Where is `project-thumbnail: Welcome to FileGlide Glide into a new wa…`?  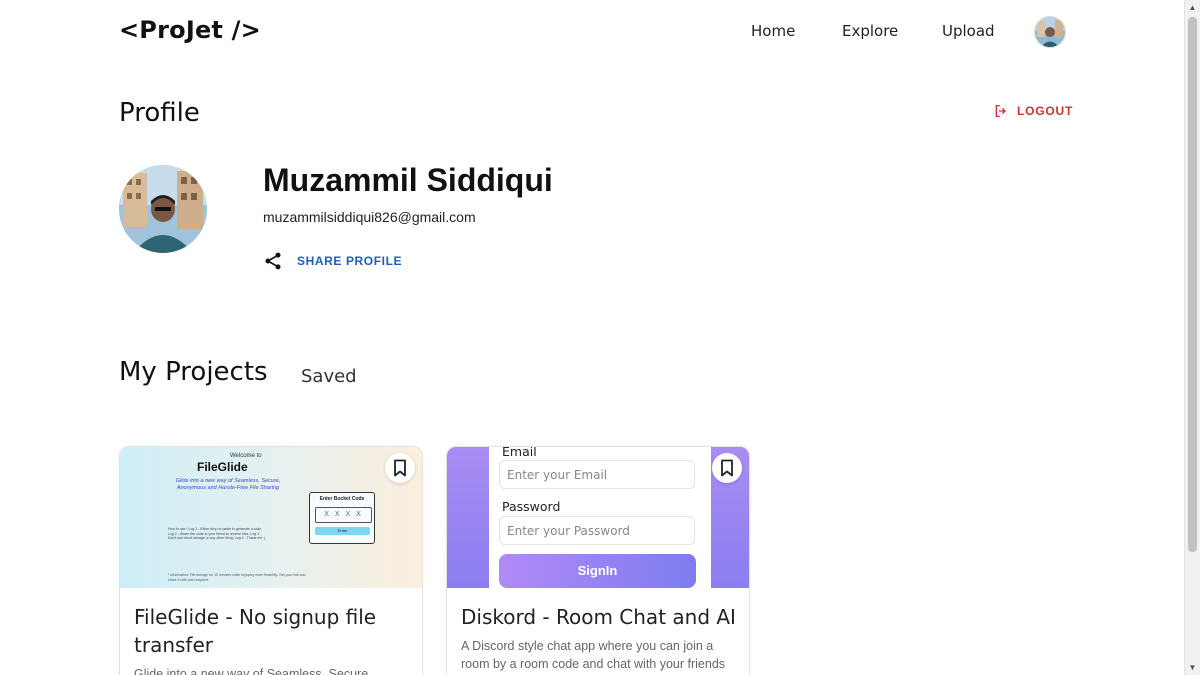
project-thumbnail: Welcome to FileGlide Glide into a new wa… is located at coordinates (271, 517).